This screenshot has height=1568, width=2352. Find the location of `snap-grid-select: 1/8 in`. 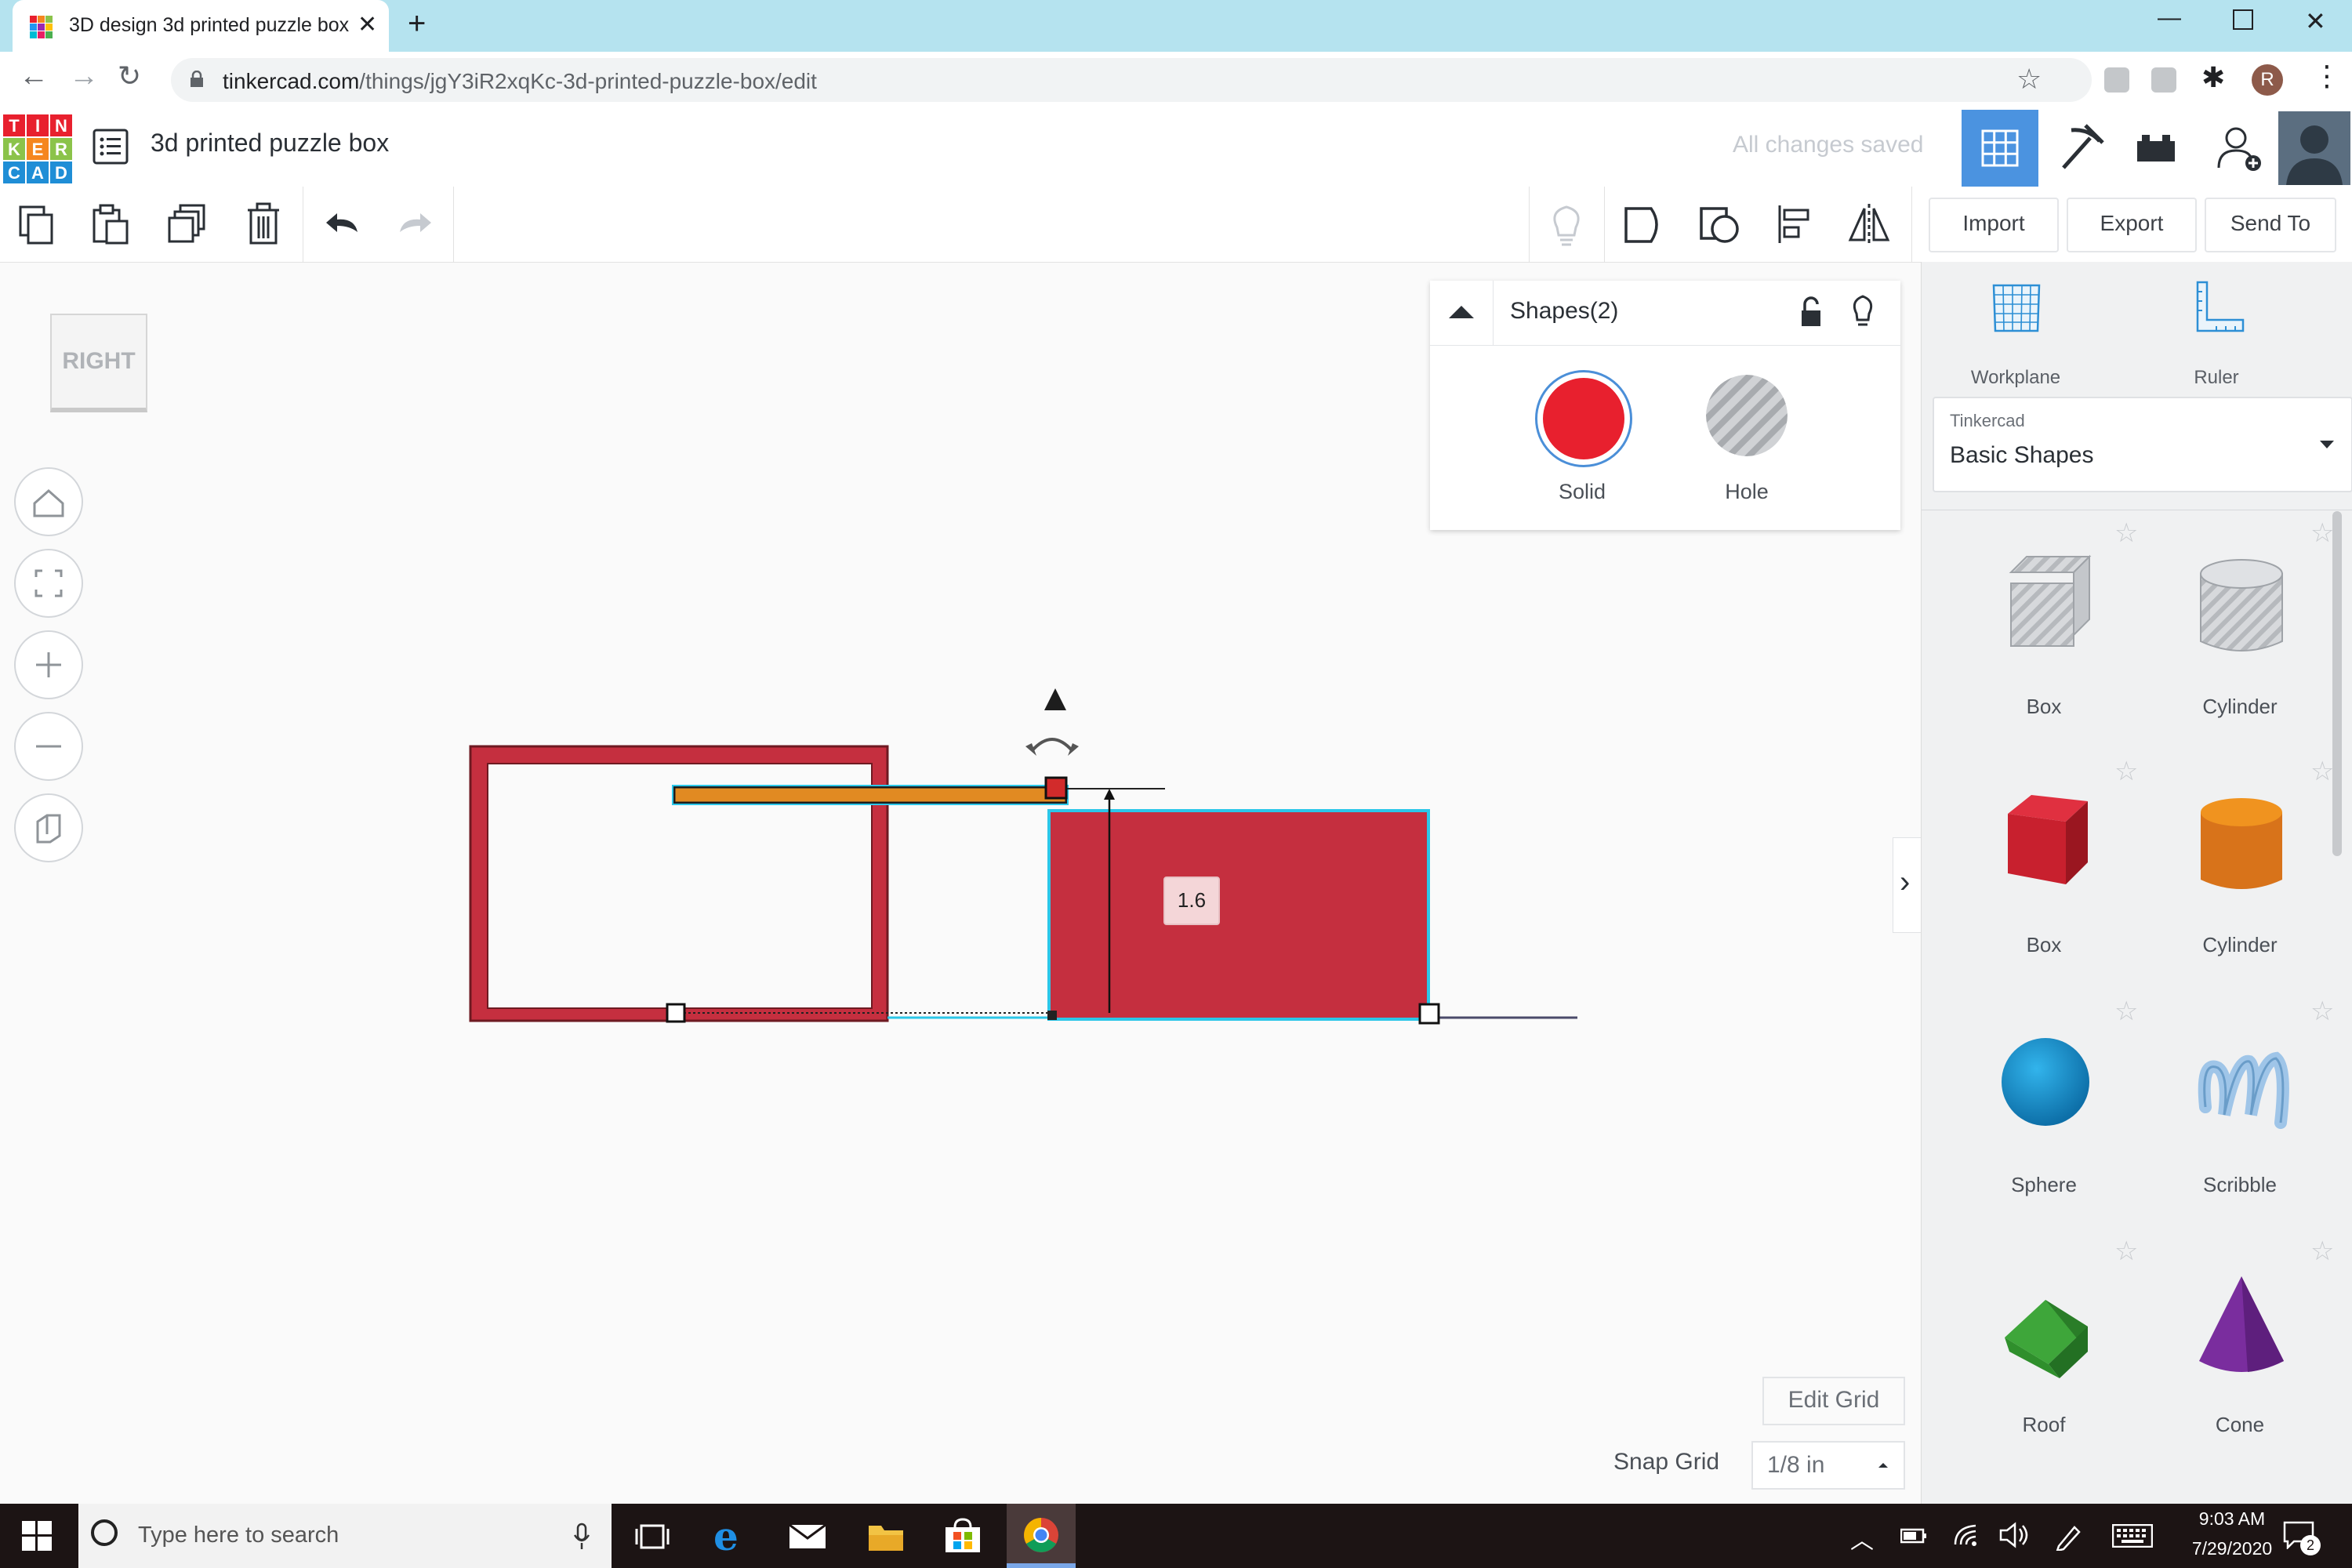

snap-grid-select: 1/8 in is located at coordinates (1828, 1465).